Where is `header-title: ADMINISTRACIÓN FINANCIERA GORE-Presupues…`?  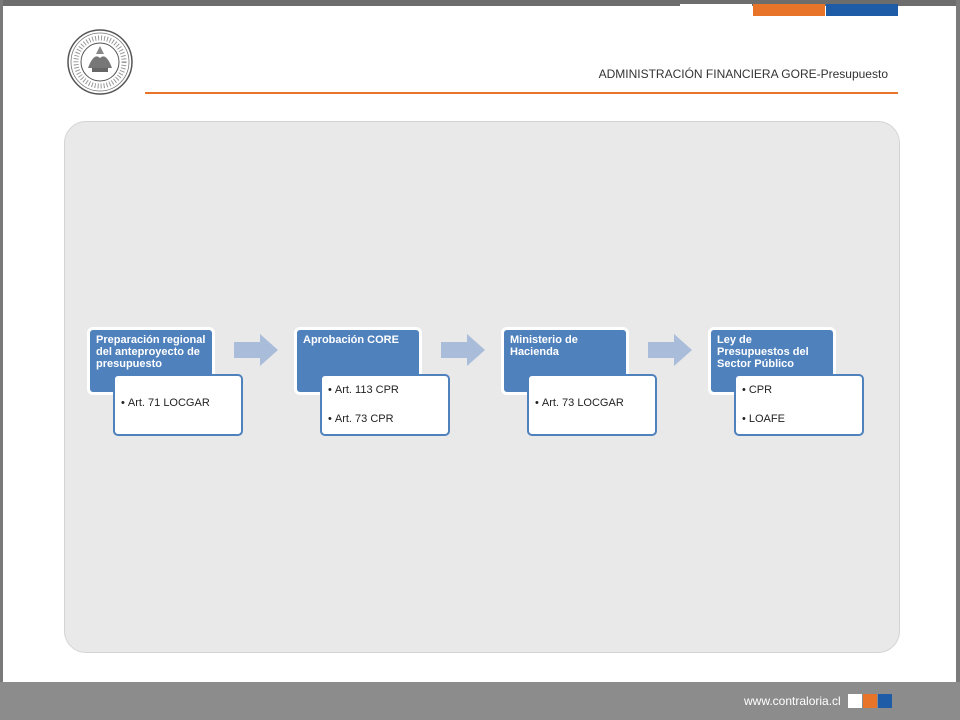 header-title: ADMINISTRACIÓN FINANCIERA GORE-Presupues… is located at coordinates (743, 74).